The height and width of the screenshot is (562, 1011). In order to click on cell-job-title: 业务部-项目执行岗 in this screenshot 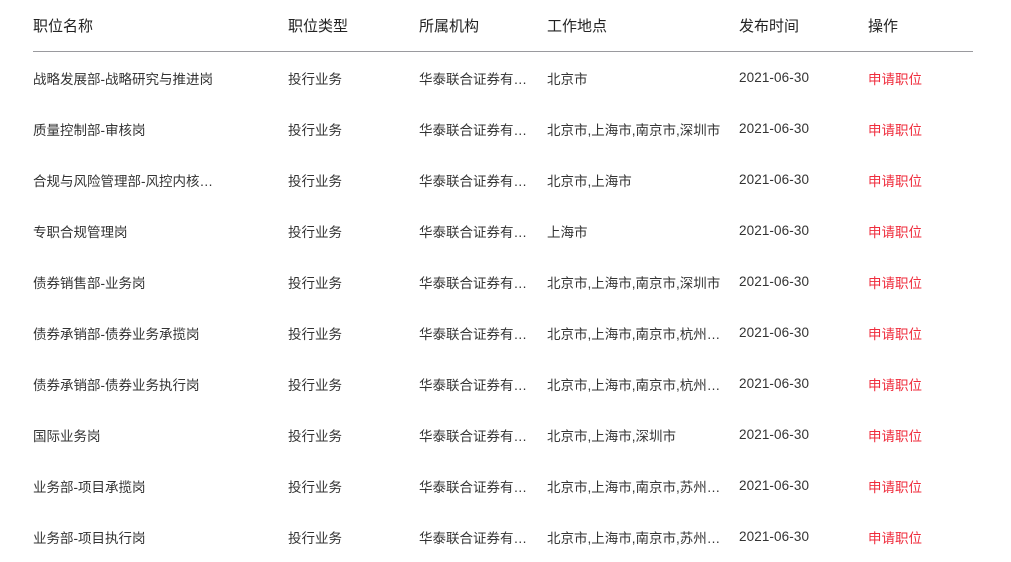, I will do `click(160, 536)`.